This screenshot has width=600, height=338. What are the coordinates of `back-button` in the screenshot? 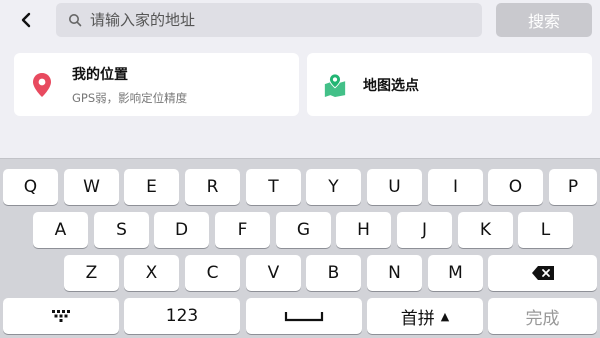 It's located at (26, 20).